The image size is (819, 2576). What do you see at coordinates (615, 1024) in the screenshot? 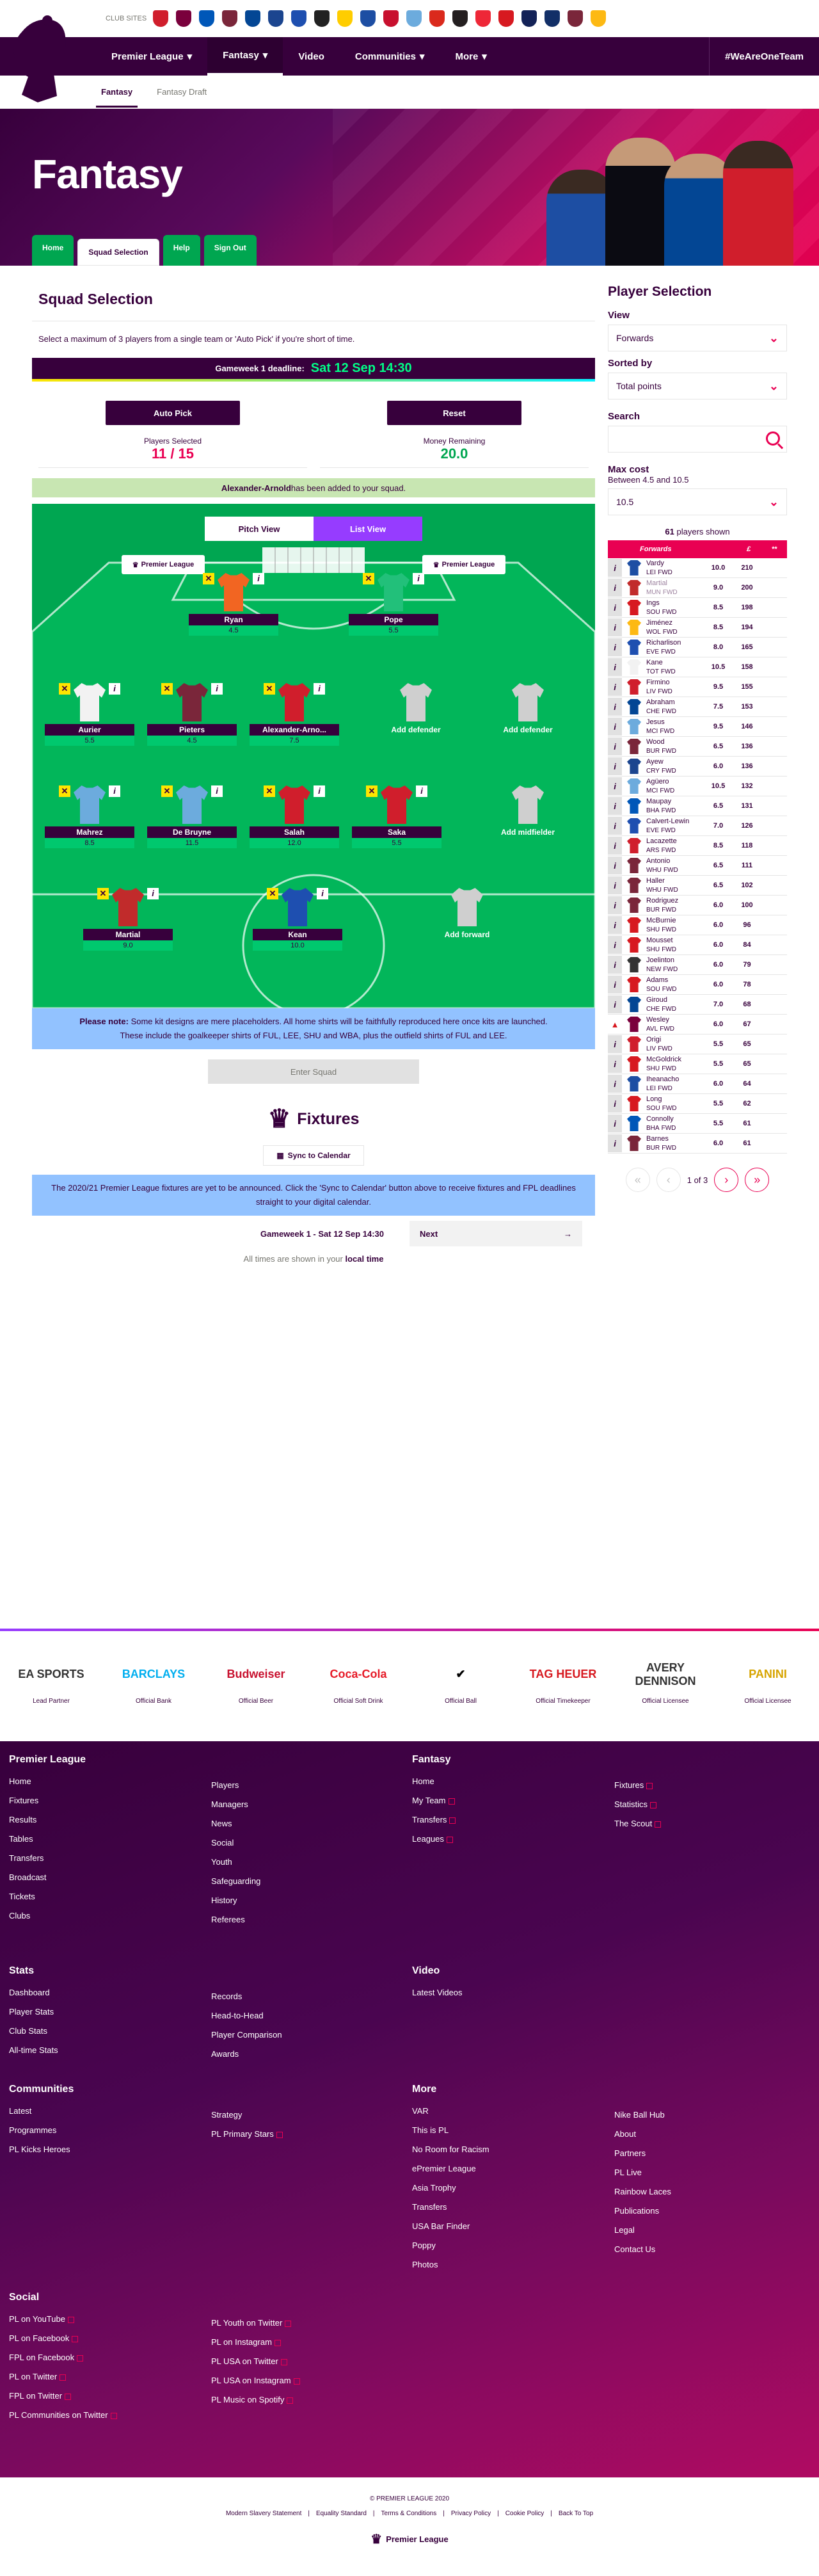
I see `warning-icon: ▲` at bounding box center [615, 1024].